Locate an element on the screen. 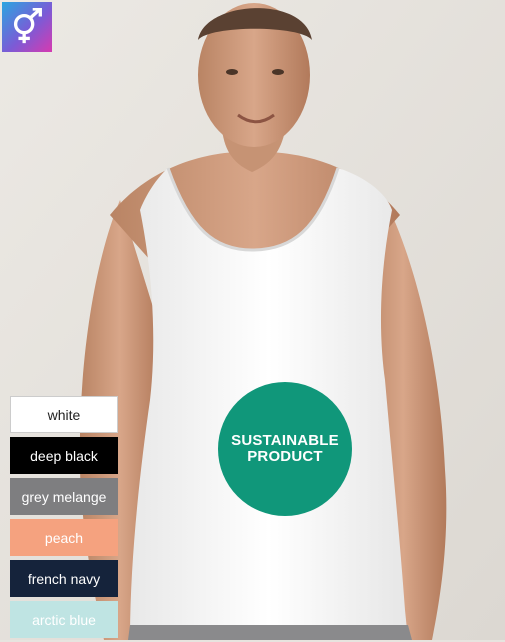  color-swatch-grey-melange: grey melange is located at coordinates (64, 496).